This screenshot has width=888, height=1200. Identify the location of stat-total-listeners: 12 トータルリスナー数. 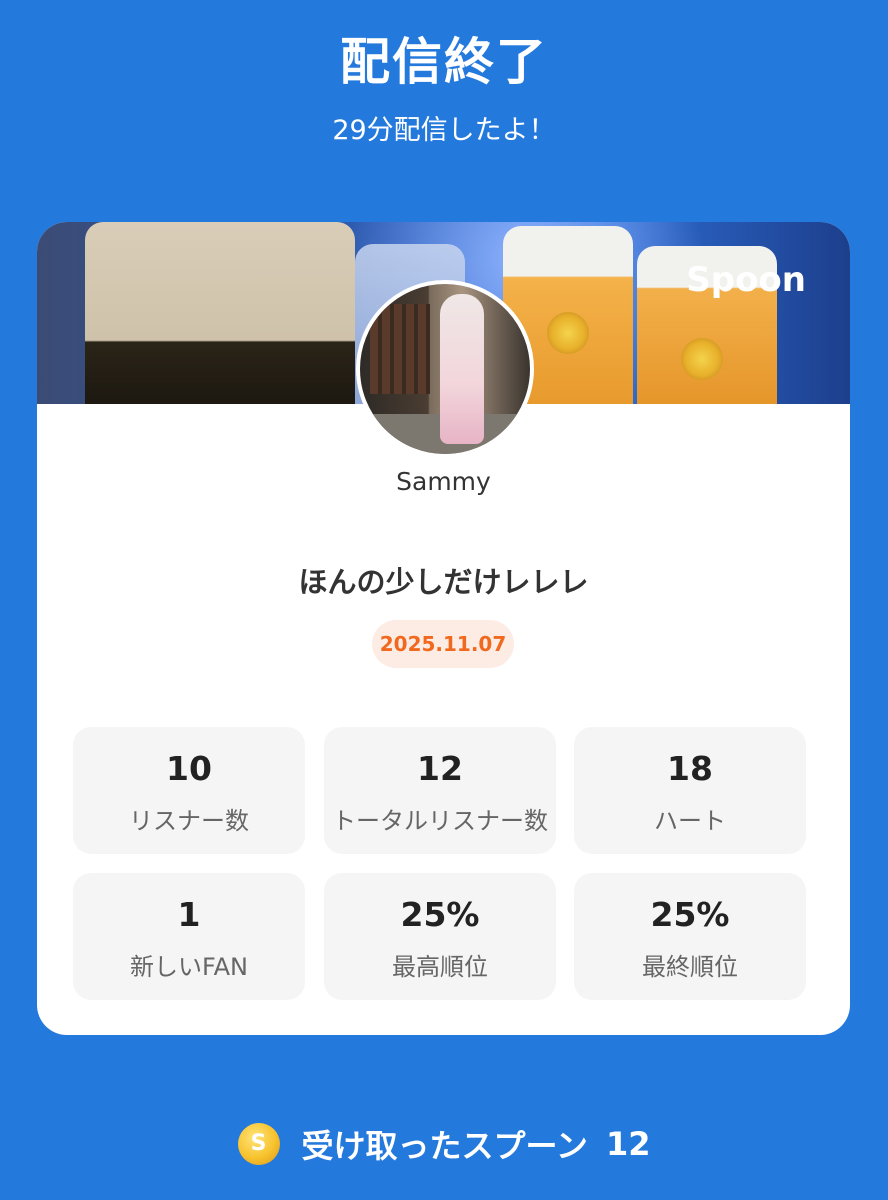
(440, 790).